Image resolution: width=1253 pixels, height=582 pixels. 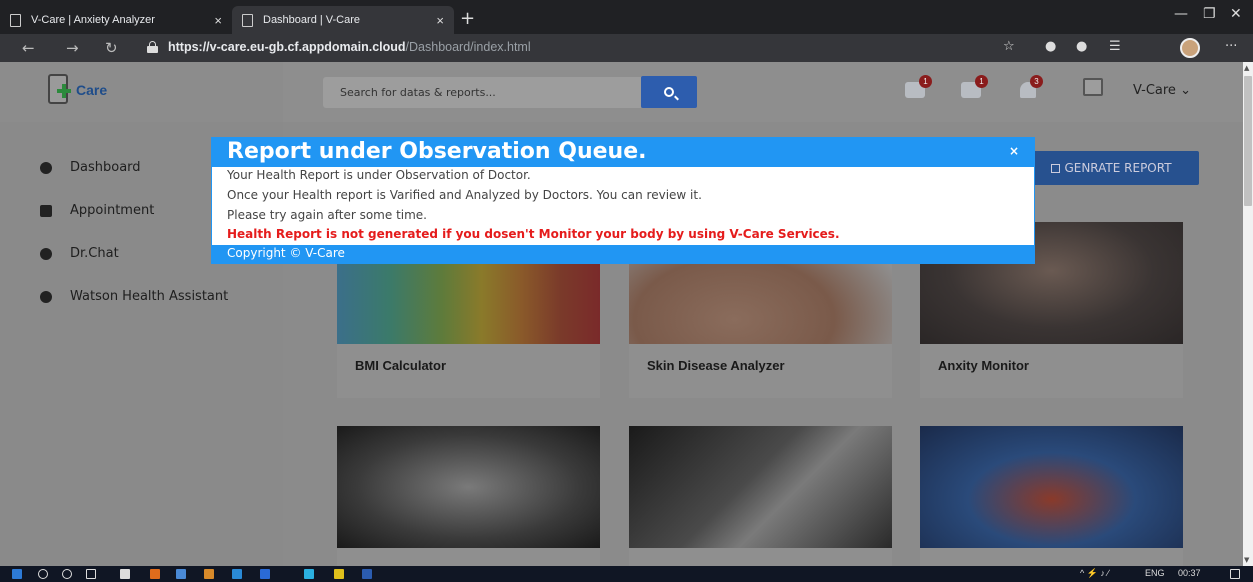 I want to click on new-tab-button: +, so click(x=467, y=18).